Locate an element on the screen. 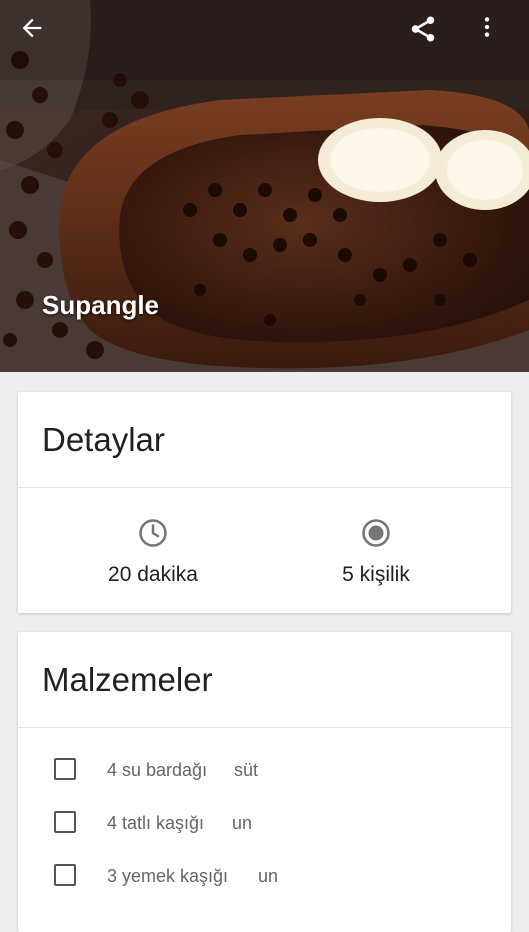 This screenshot has width=529, height=932. time-text: 20 dakika is located at coordinates (153, 574).